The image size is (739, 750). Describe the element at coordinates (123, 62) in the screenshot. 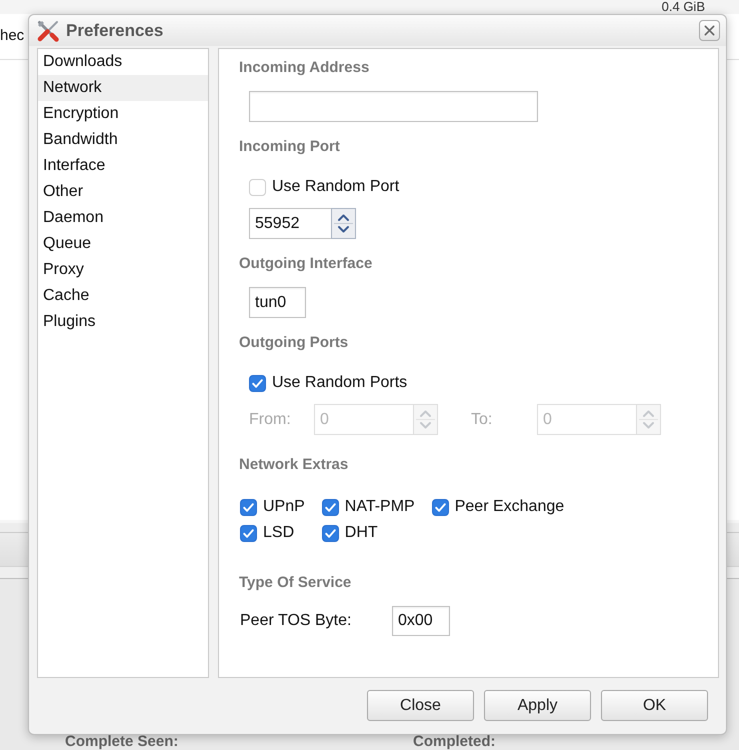

I see `category-item: Downloads` at that location.